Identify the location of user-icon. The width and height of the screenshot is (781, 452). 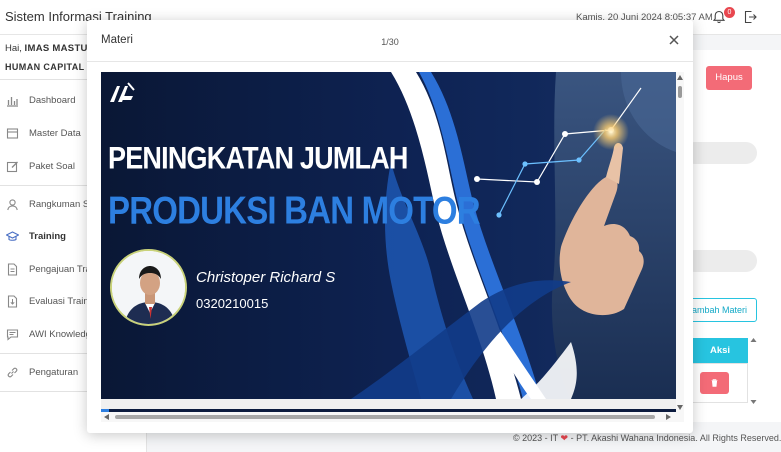
(12, 205).